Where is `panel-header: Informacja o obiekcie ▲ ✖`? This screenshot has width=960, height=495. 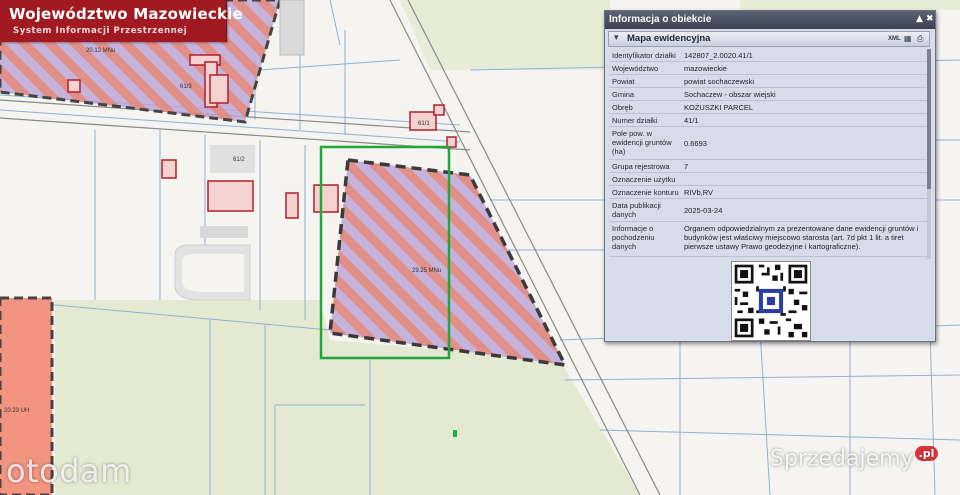 panel-header: Informacja o obiekcie ▲ ✖ is located at coordinates (770, 20).